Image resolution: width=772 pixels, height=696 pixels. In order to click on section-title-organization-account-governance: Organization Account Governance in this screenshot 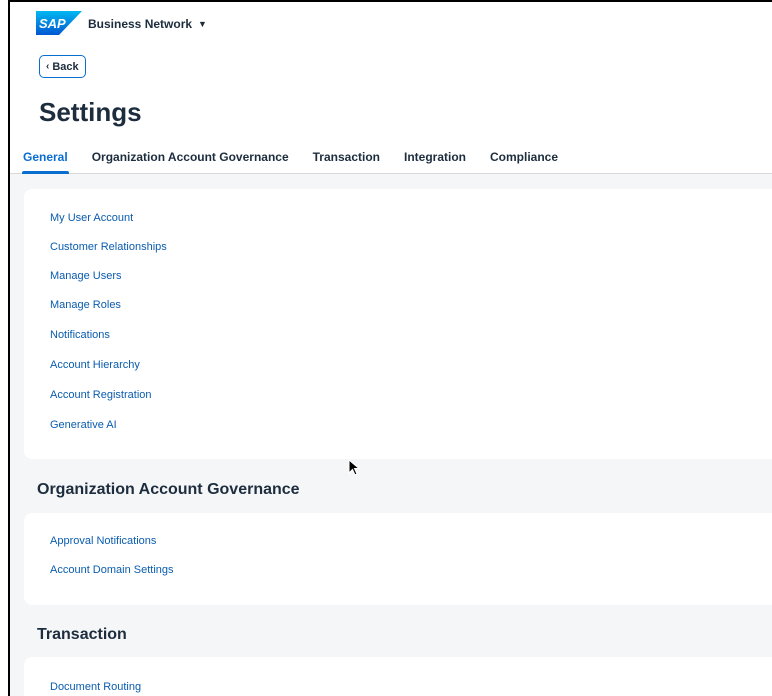, I will do `click(168, 489)`.